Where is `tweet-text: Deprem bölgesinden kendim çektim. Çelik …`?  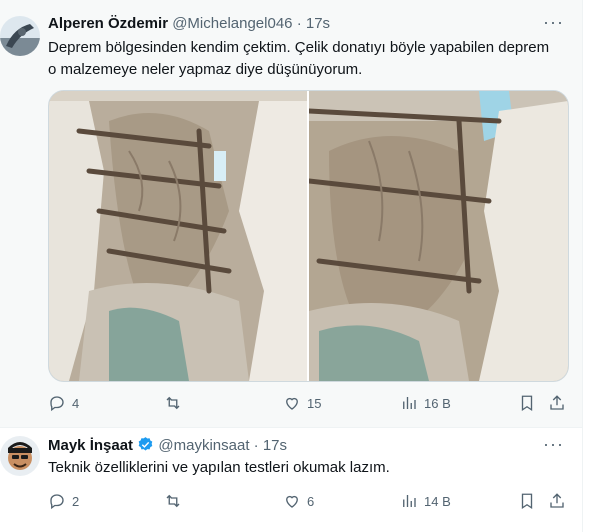 tweet-text: Deprem bölgesinden kendim çektim. Çelik … is located at coordinates (298, 59).